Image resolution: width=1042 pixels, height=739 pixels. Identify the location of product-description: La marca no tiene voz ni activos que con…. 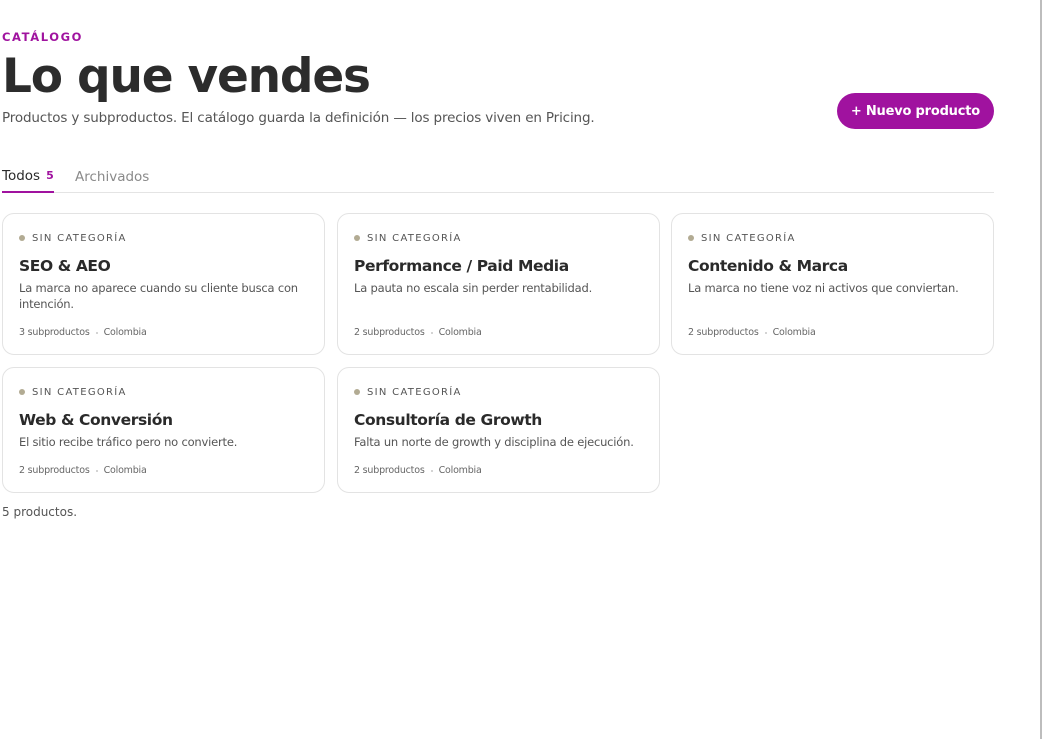
(823, 288).